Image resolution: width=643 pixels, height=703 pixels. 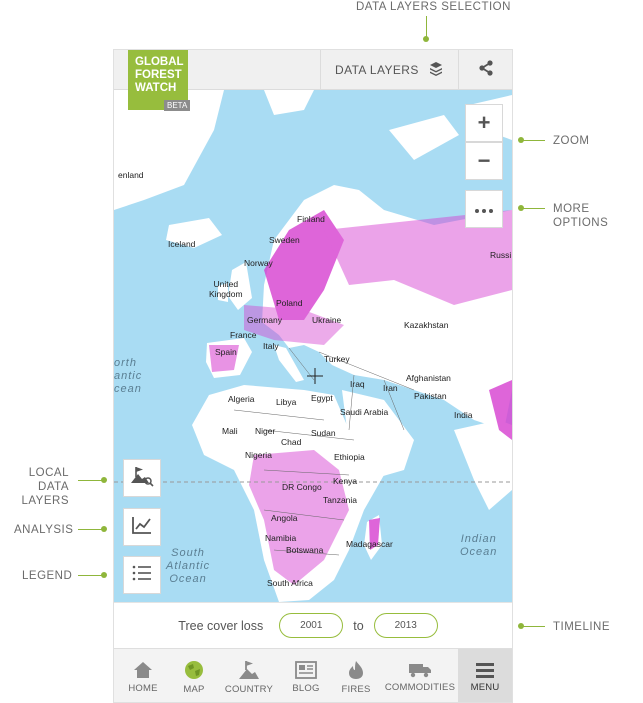 I want to click on ocean-label-south-atlantic: South Atlantic Ocean, so click(x=188, y=566).